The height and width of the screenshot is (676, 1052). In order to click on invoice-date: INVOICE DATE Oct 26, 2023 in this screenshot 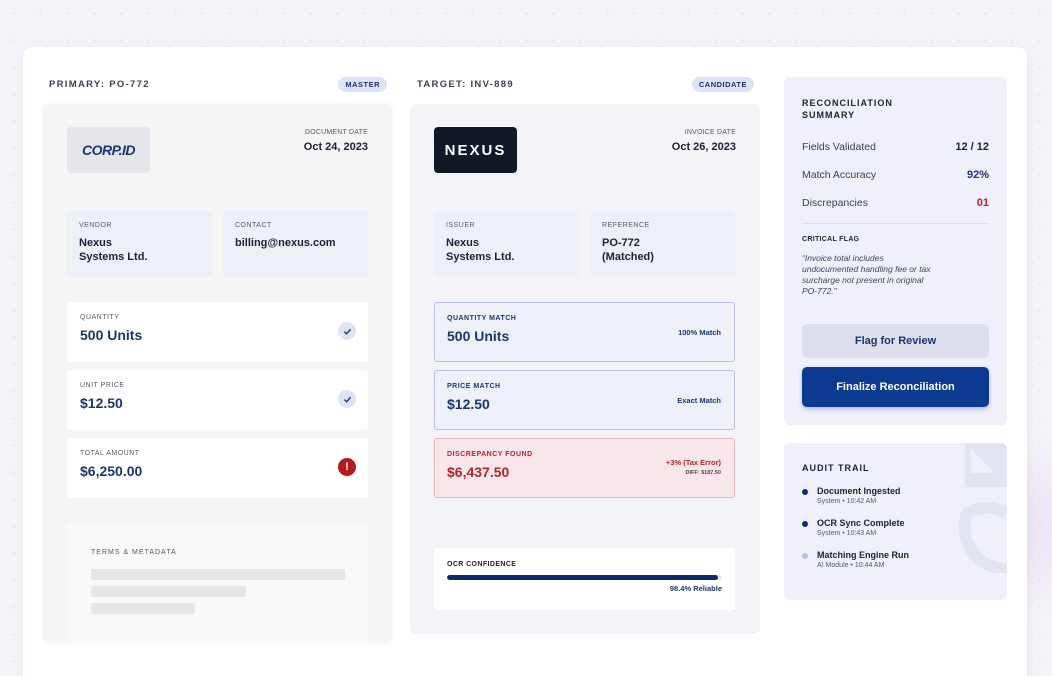, I will do `click(704, 141)`.